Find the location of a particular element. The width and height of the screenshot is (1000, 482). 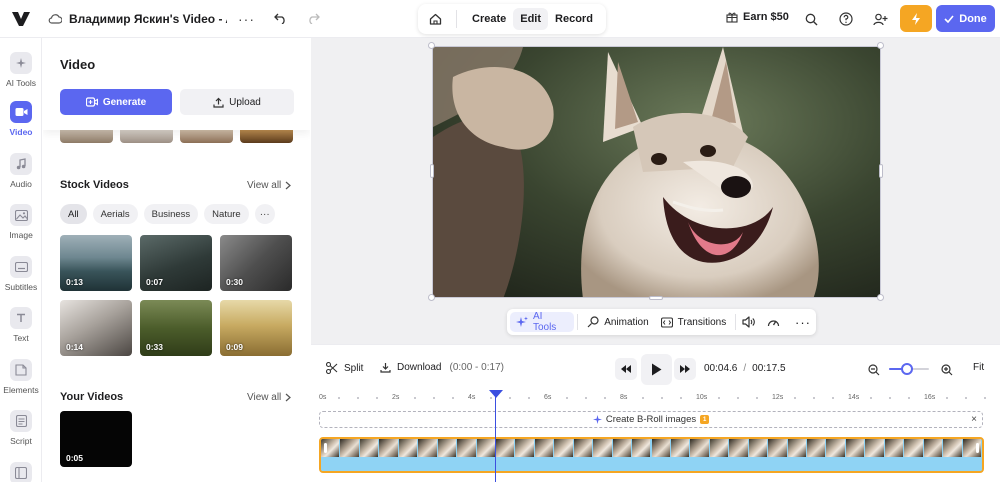

rewind-button is located at coordinates (626, 369).